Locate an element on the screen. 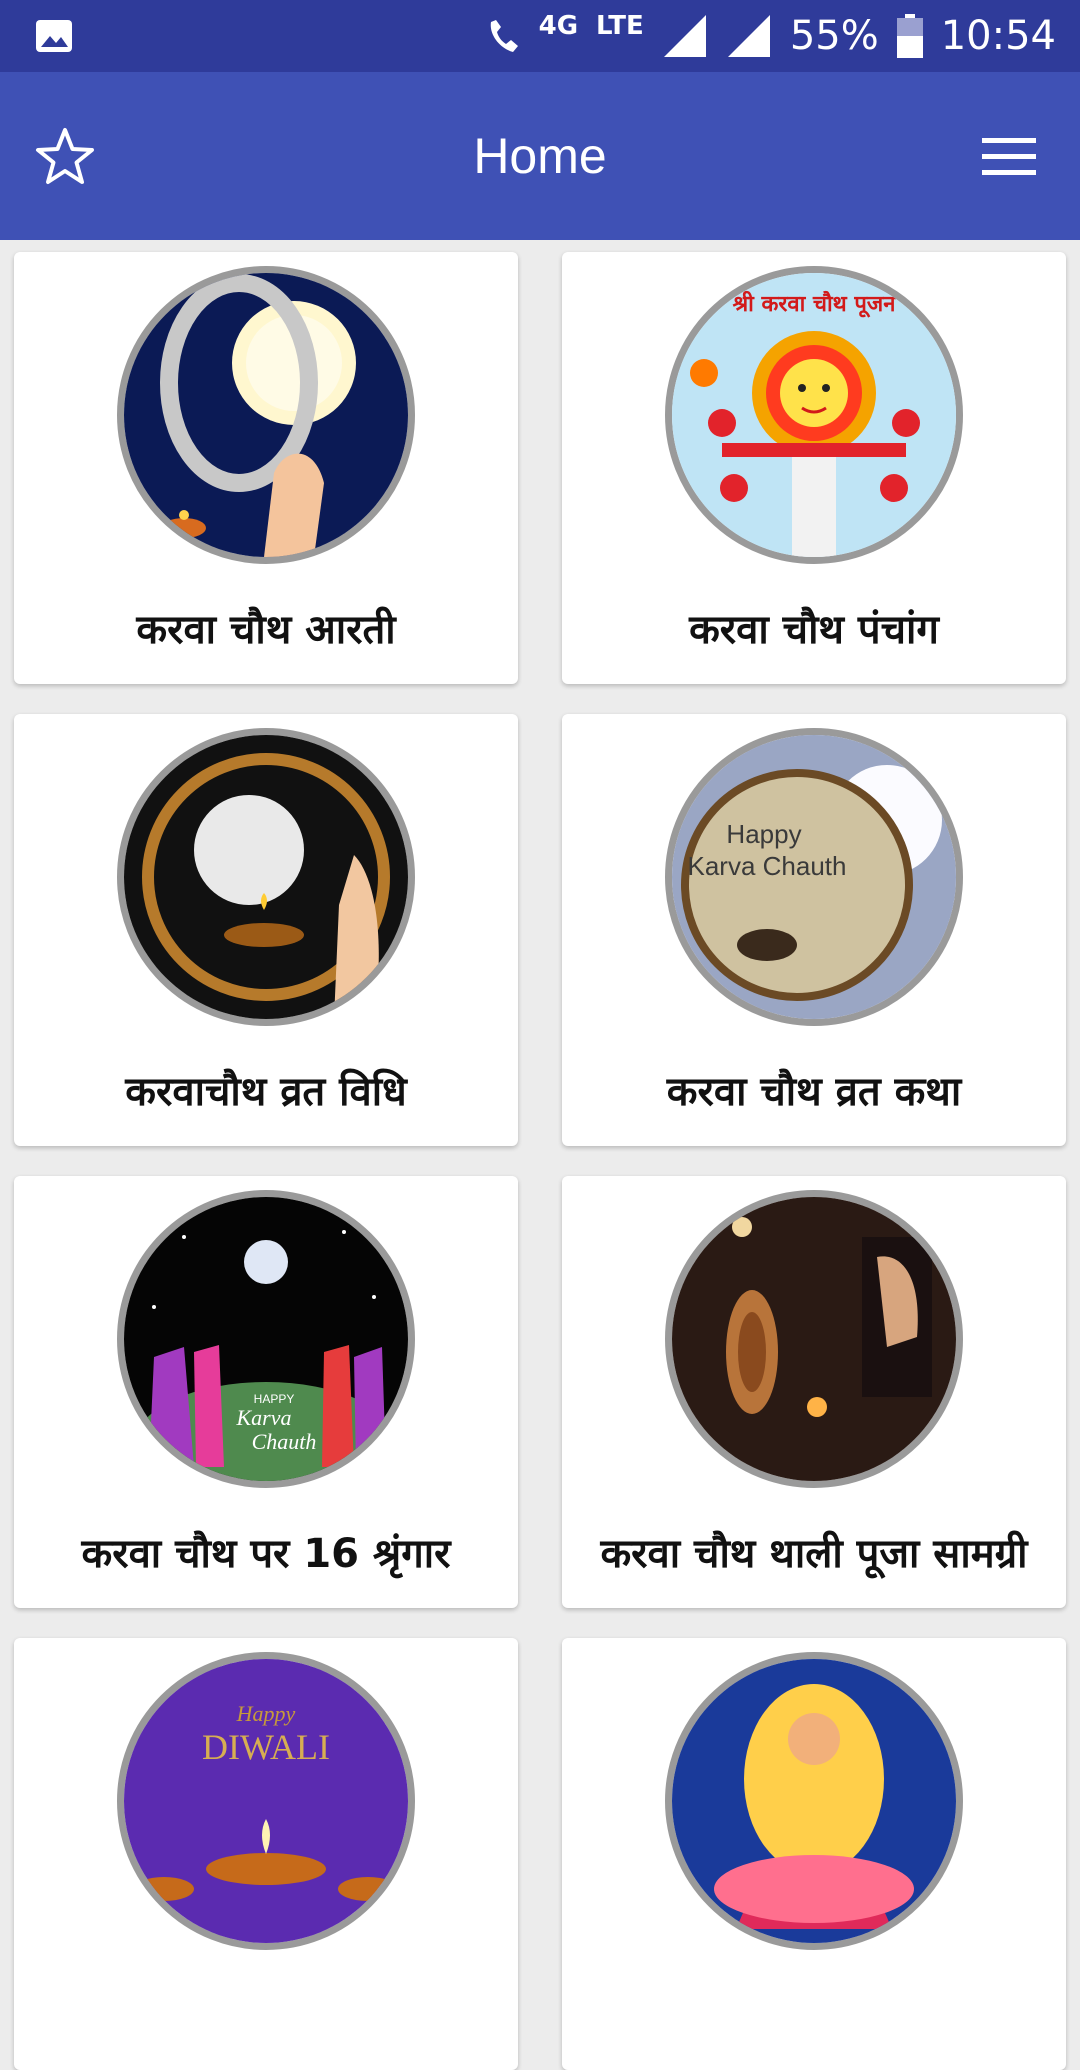  card-lakshmi is located at coordinates (814, 1854).